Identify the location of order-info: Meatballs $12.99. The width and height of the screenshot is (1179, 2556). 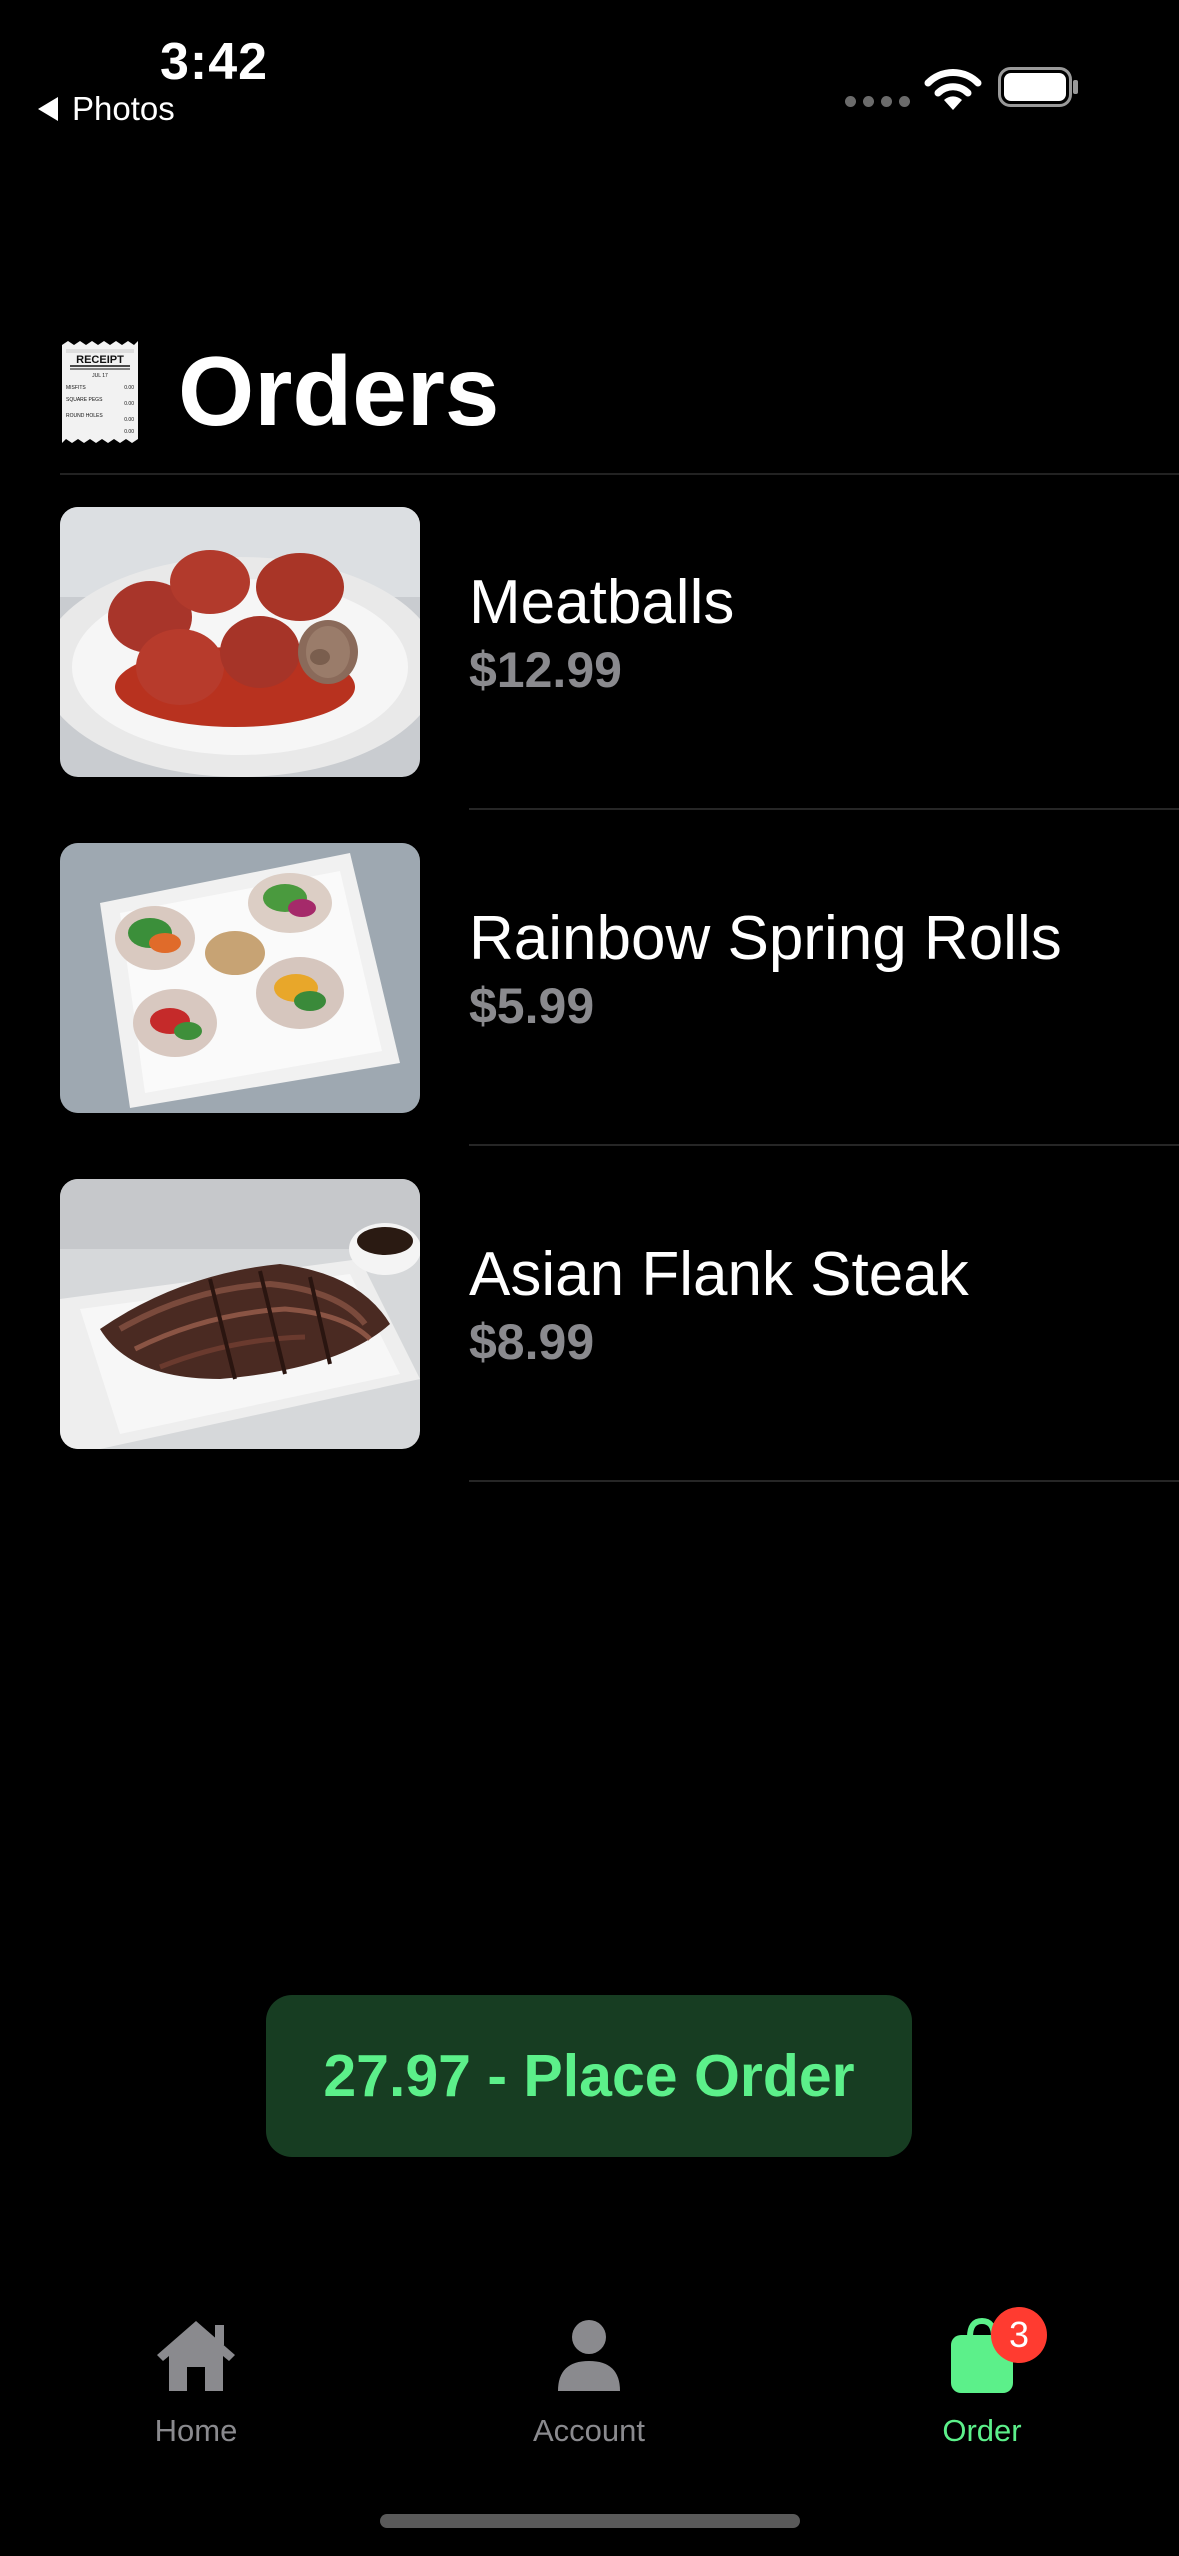
(601, 634).